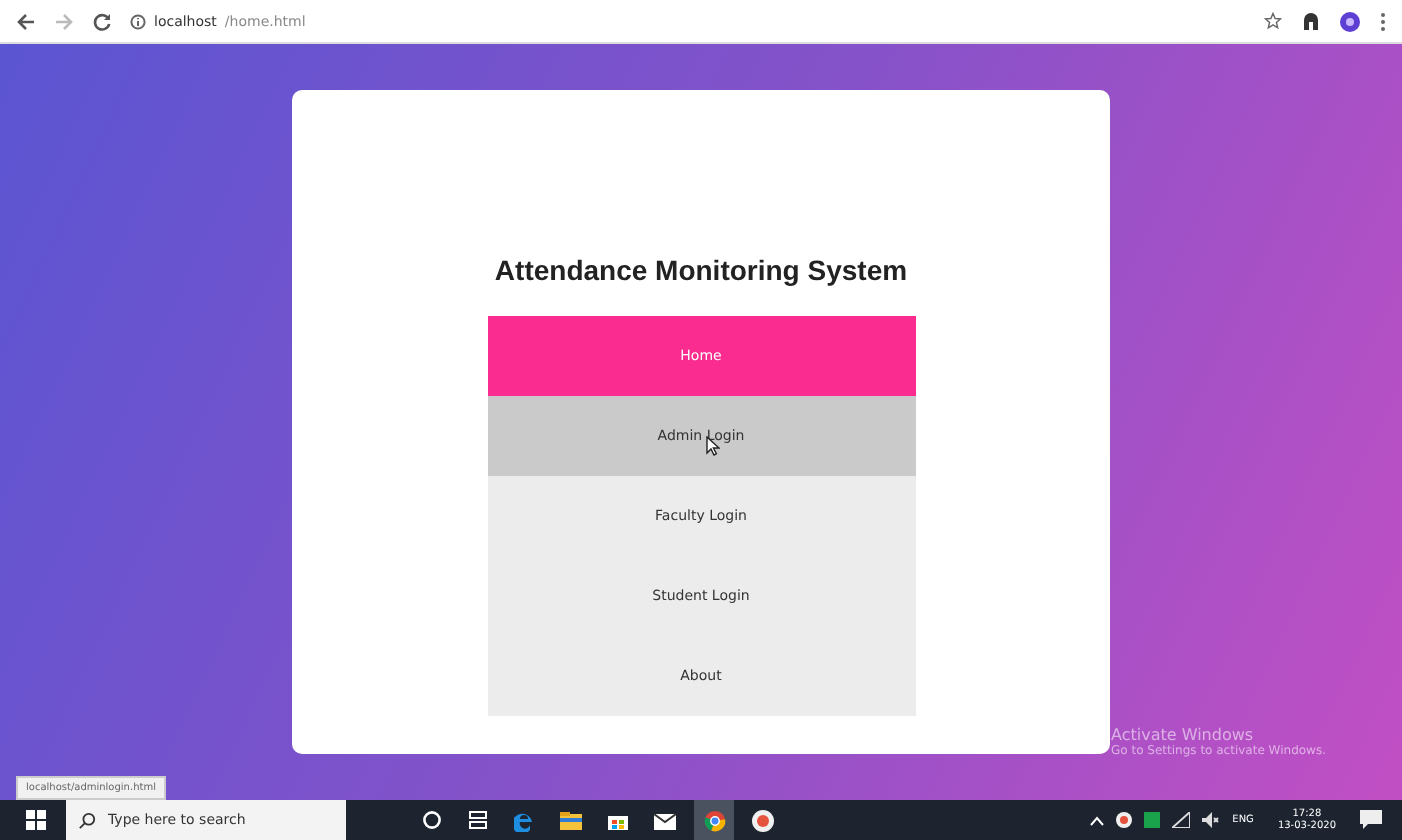  Describe the element at coordinates (1097, 820) in the screenshot. I see `chevron-up-icon` at that location.